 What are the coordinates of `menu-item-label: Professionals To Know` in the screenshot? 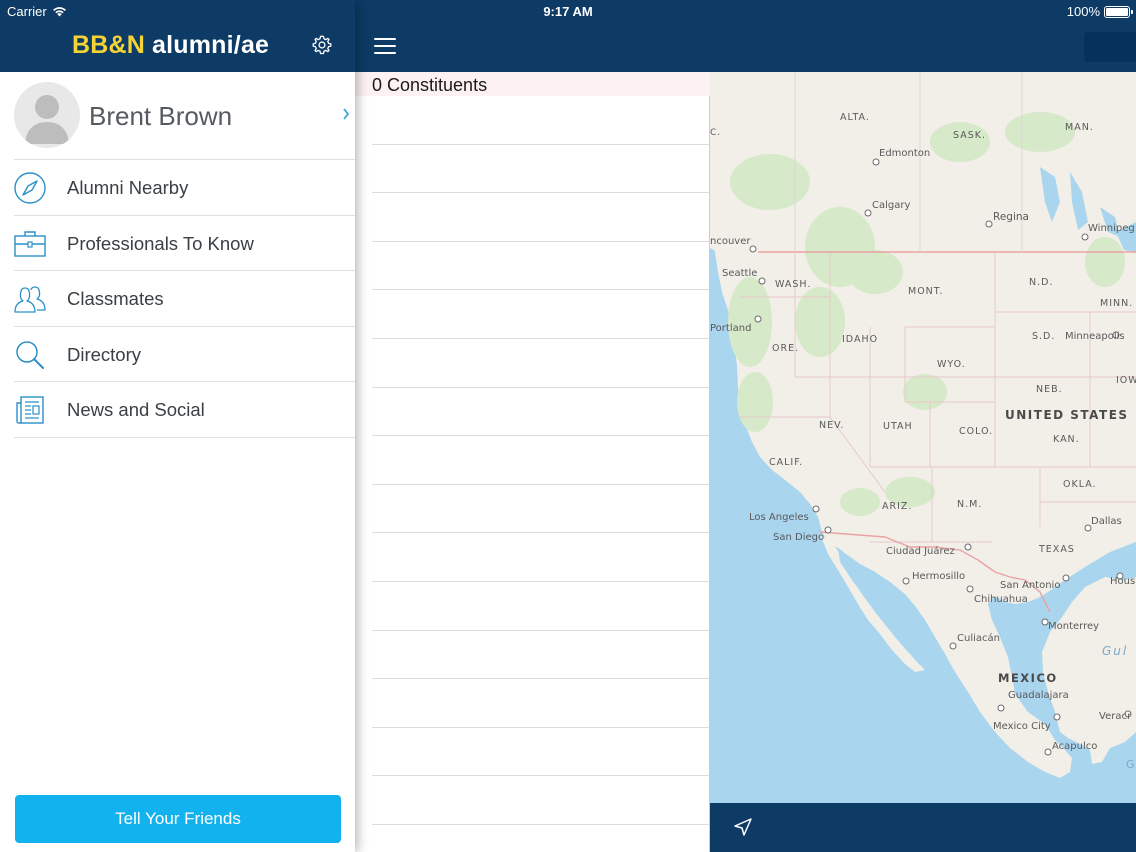 It's located at (160, 243).